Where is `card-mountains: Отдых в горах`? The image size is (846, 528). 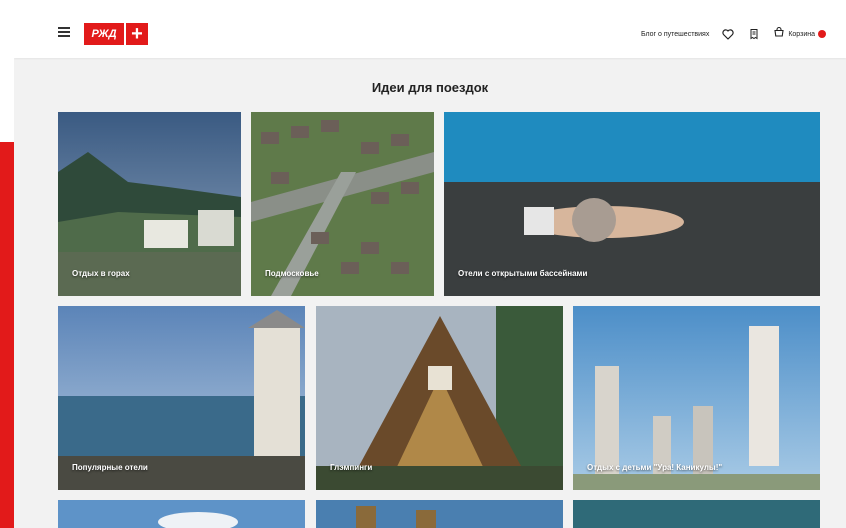 card-mountains: Отдых в горах is located at coordinates (149, 204).